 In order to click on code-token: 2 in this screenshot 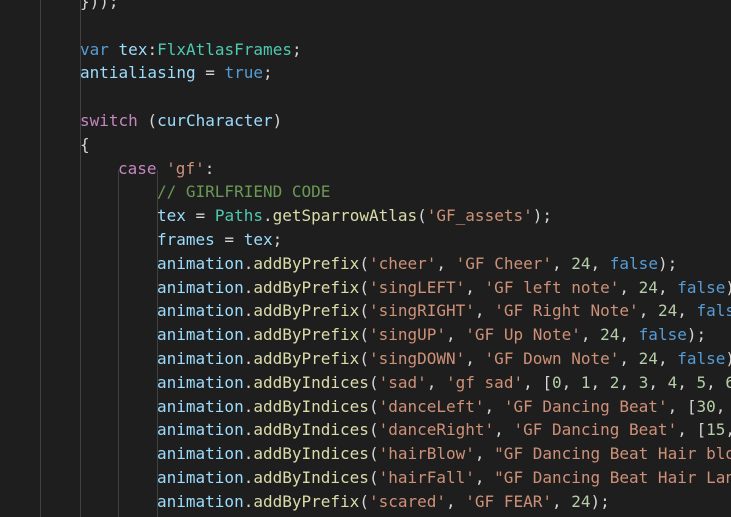, I will do `click(614, 382)`.